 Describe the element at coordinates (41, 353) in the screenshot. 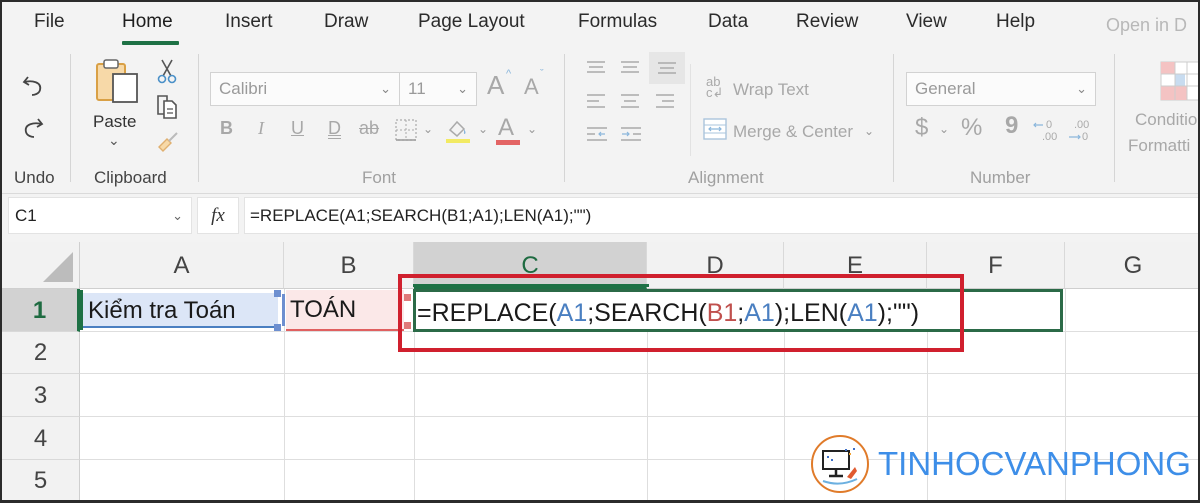

I see `row-header-2: 2` at that location.